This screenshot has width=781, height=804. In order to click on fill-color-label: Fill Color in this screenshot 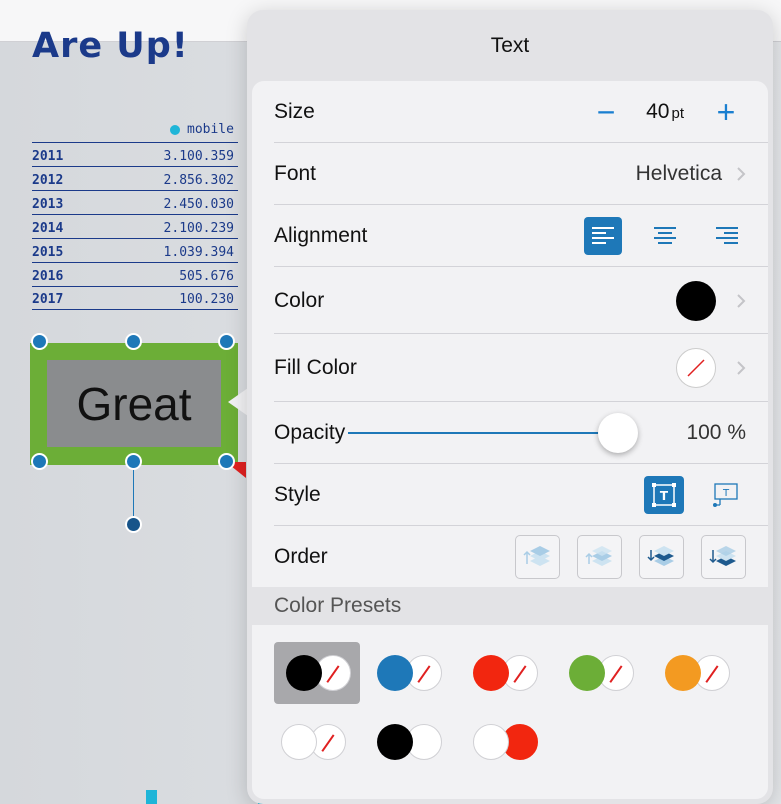, I will do `click(315, 367)`.